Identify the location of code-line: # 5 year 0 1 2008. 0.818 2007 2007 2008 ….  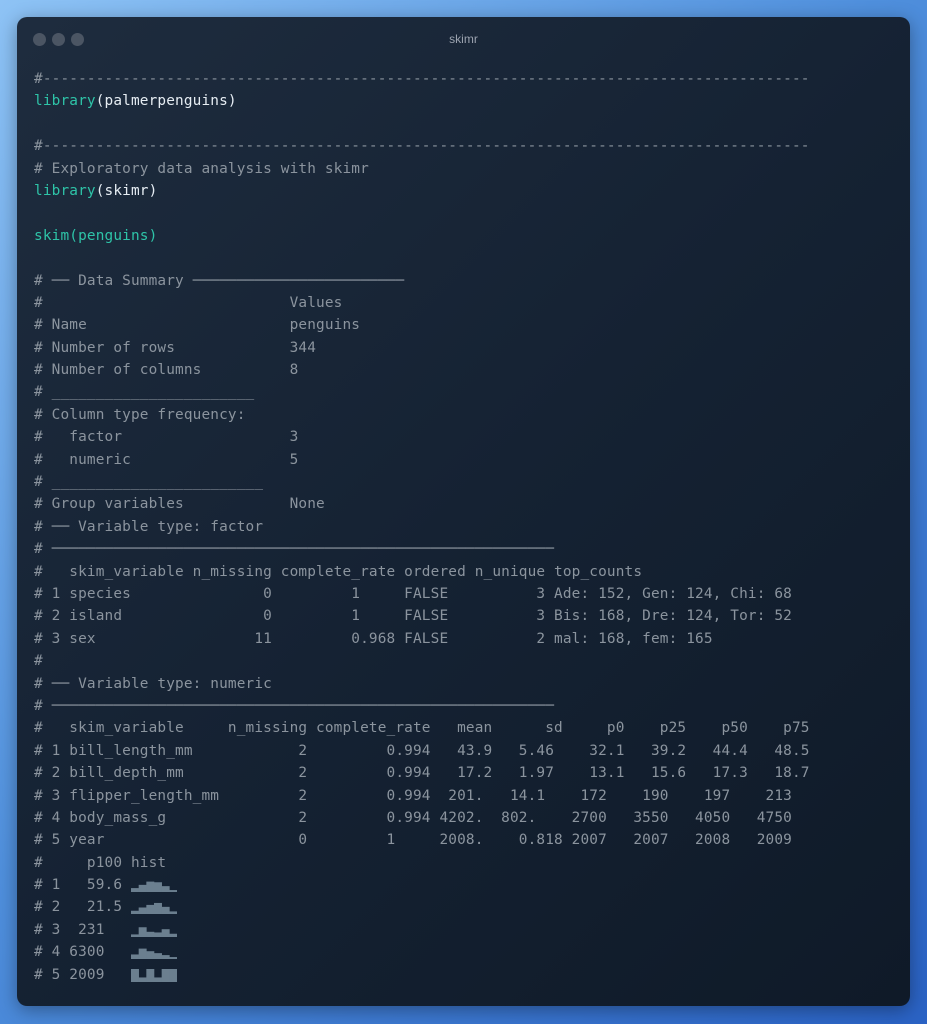
(469, 840).